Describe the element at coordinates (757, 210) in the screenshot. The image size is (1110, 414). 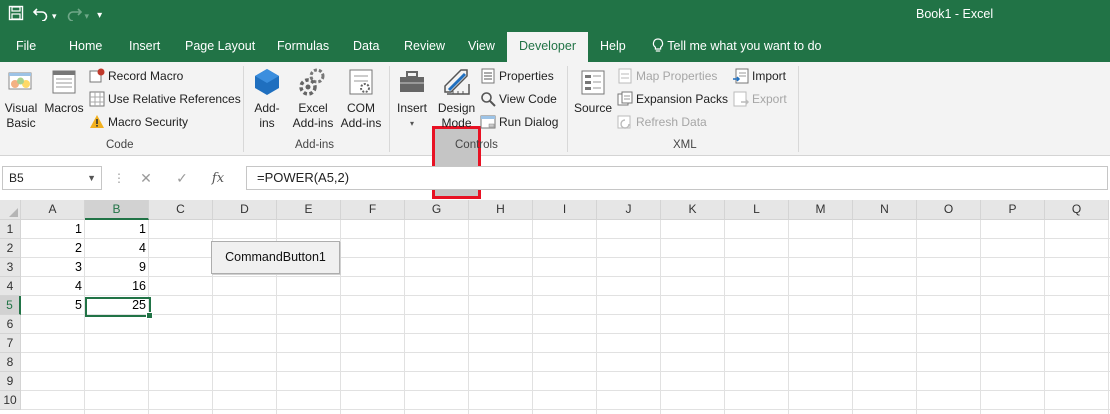
I see `column-header-l: L` at that location.